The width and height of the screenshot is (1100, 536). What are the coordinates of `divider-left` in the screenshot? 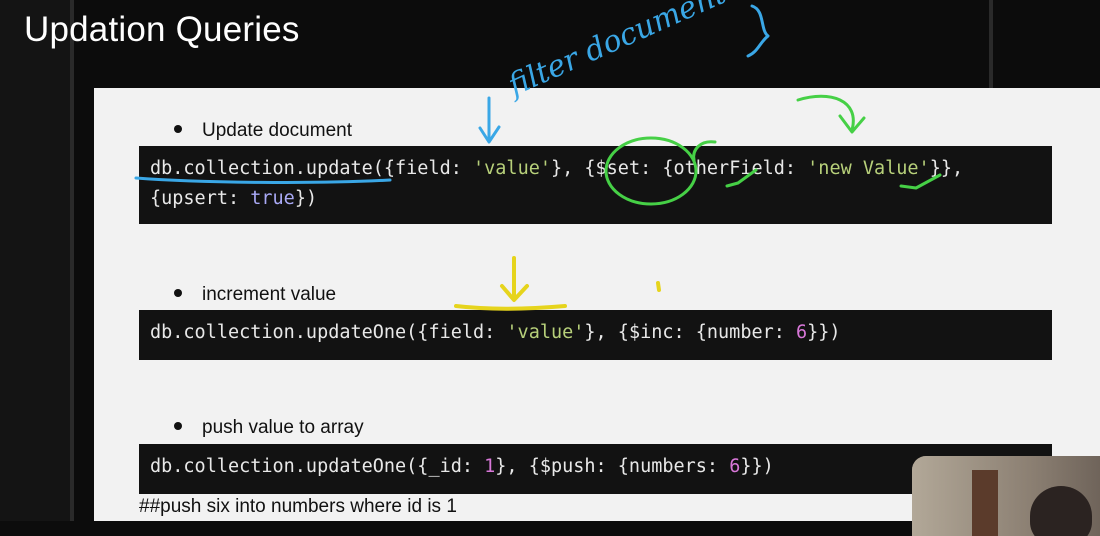 It's located at (72, 260).